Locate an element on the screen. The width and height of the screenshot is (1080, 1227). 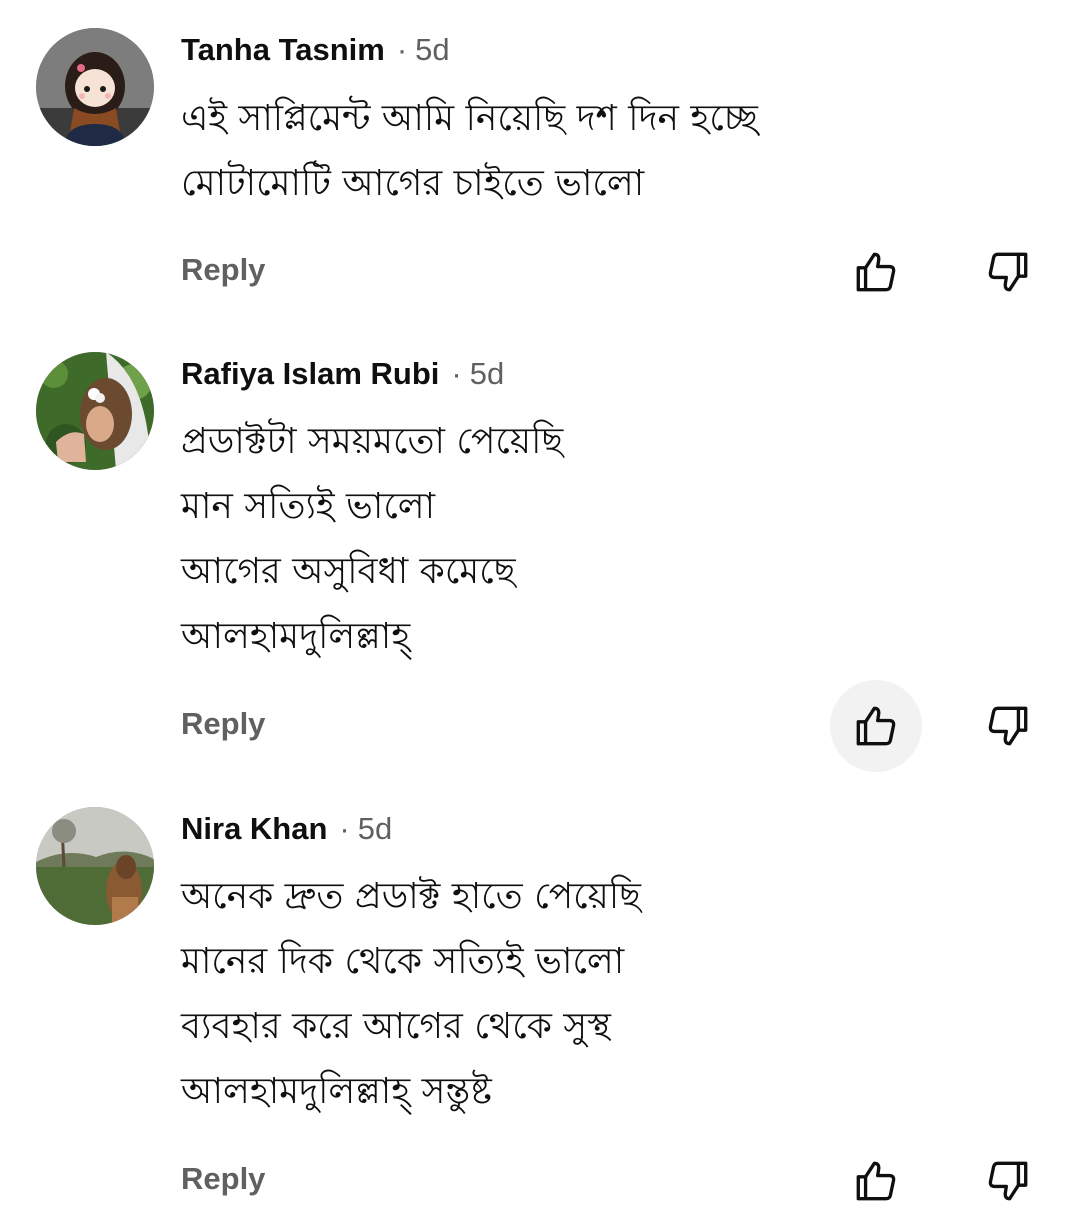
comment-line: এই সাপ্লিমেন্ট আমি নিয়েছি দশ দিন হচ্ছে is located at coordinates (469, 118).